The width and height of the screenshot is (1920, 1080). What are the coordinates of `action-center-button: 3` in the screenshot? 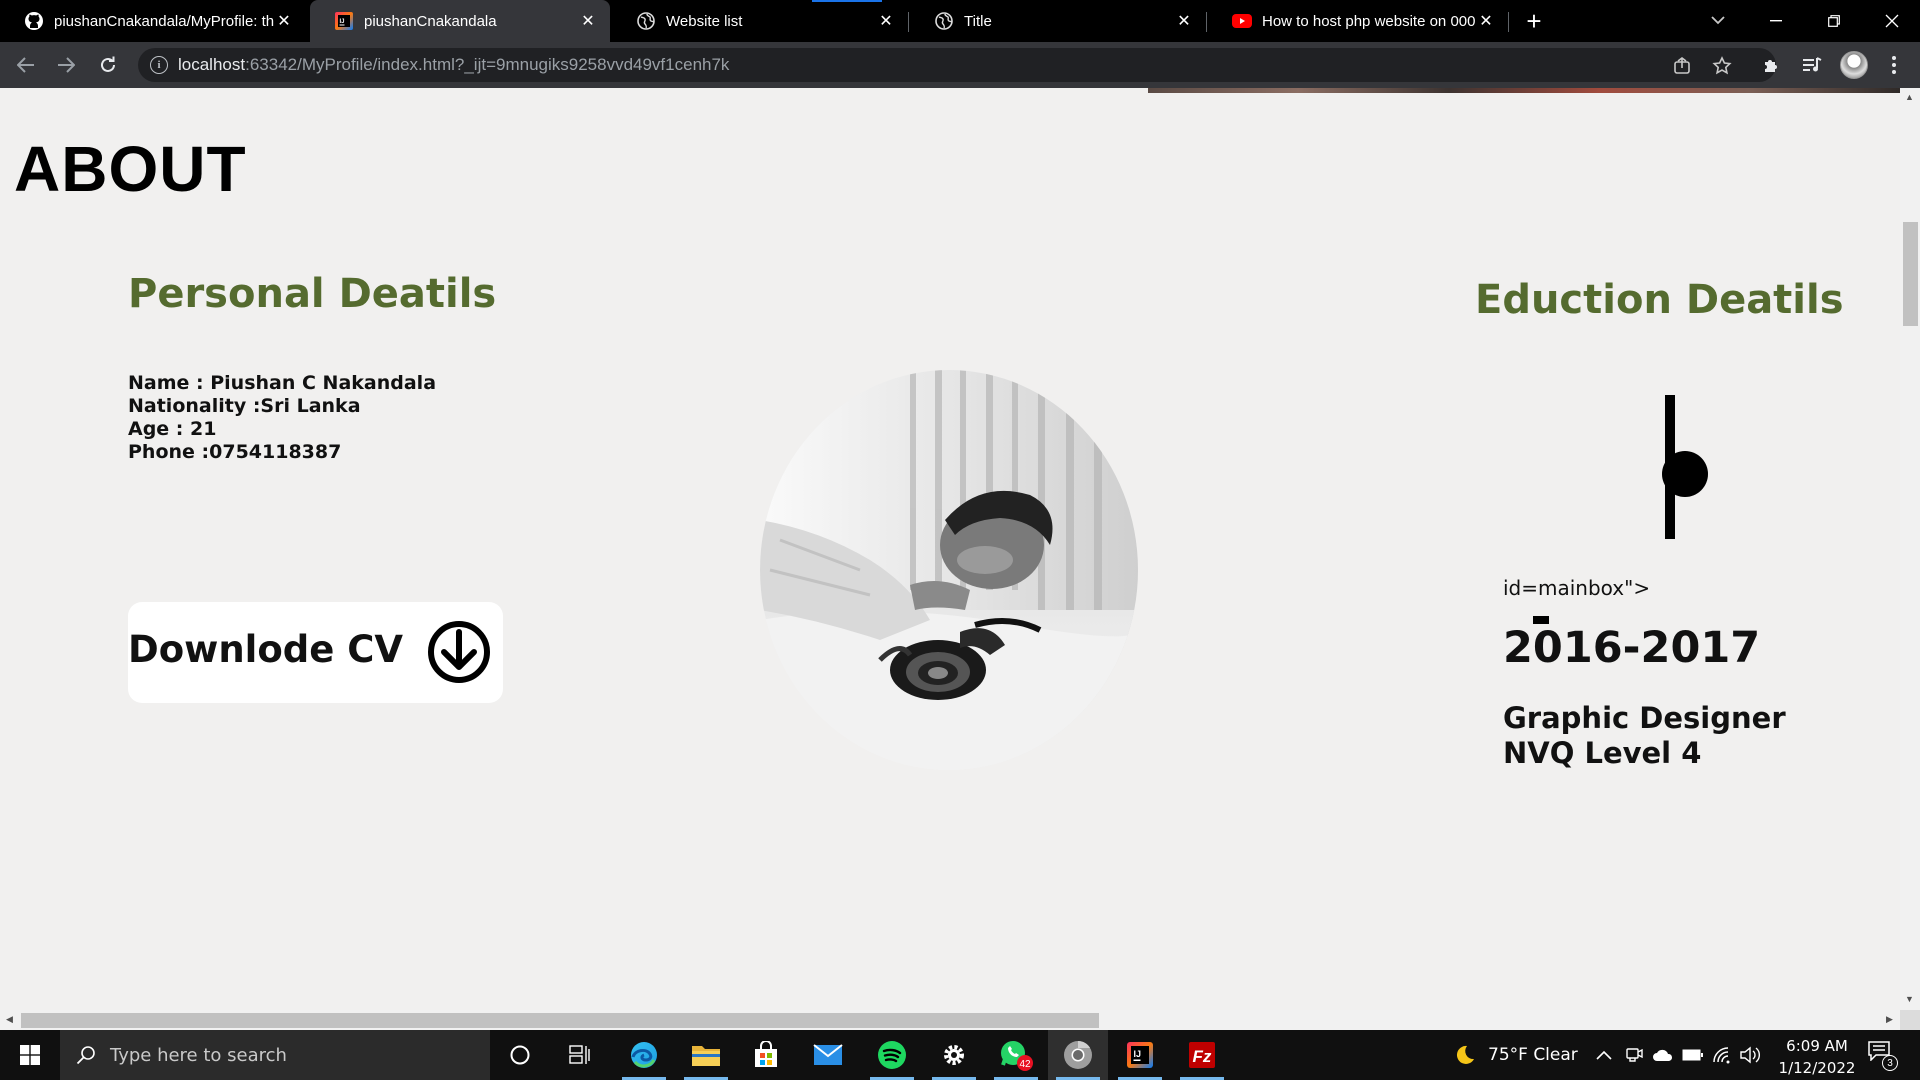 It's located at (1883, 1056).